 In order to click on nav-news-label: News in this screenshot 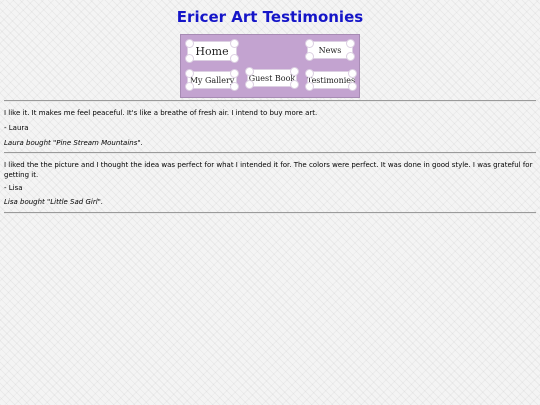, I will do `click(330, 50)`.